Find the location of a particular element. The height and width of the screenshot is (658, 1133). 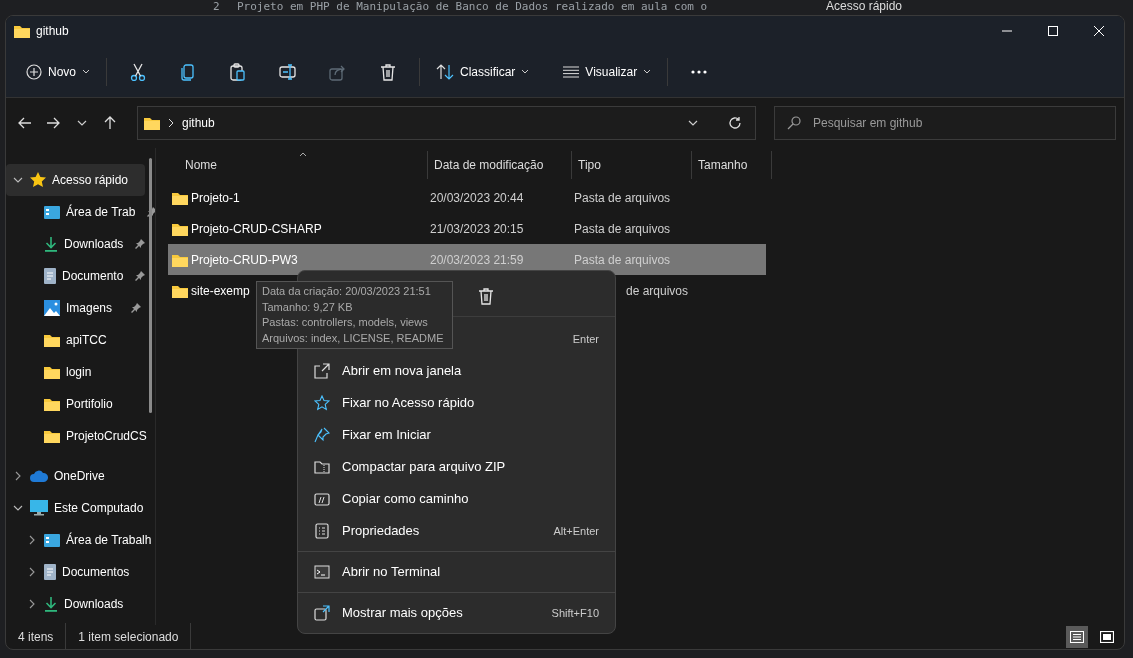

tooltip-line: Pastas: controllers, models, views is located at coordinates (345, 322).